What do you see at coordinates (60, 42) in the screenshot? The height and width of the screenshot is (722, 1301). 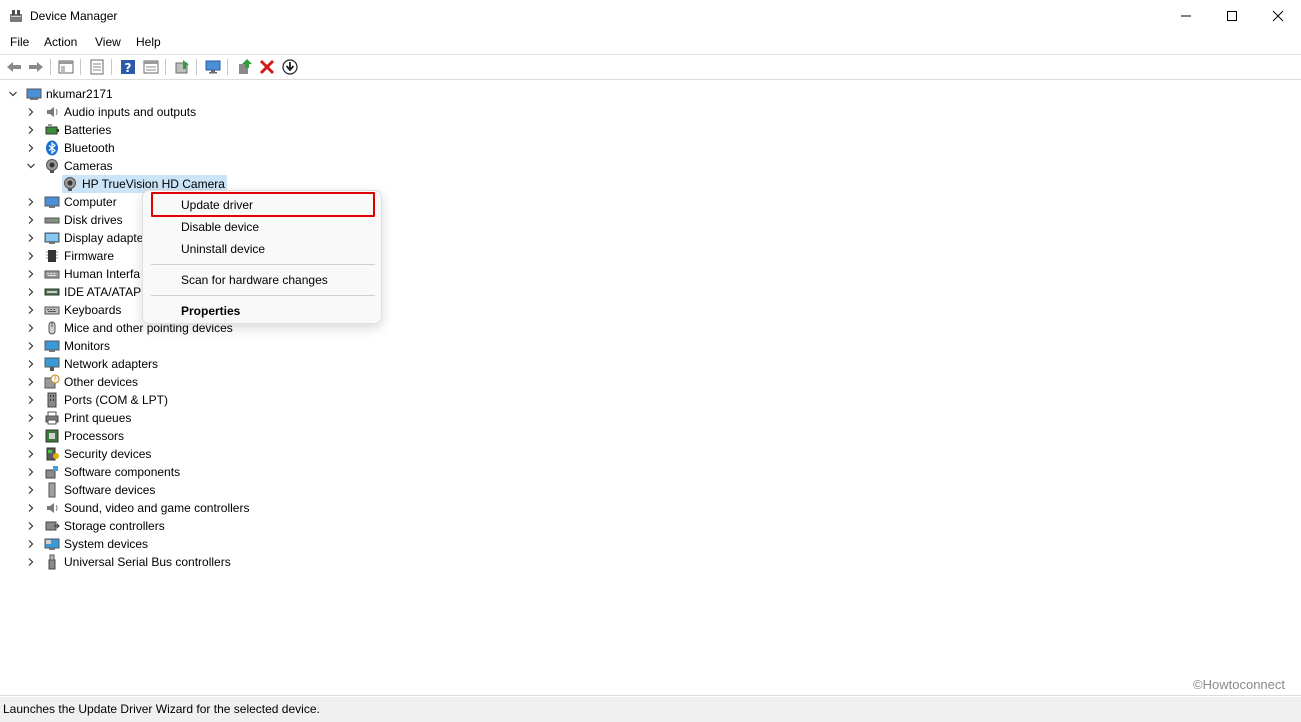 I see `menu-action: Action` at bounding box center [60, 42].